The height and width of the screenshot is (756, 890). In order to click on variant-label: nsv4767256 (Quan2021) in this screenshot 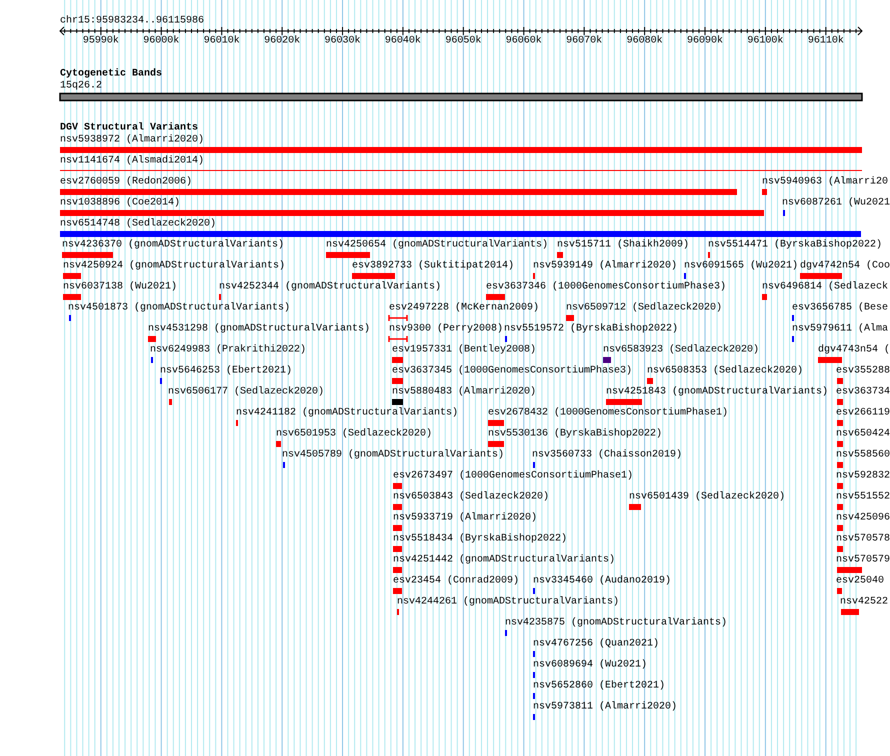, I will do `click(596, 644)`.